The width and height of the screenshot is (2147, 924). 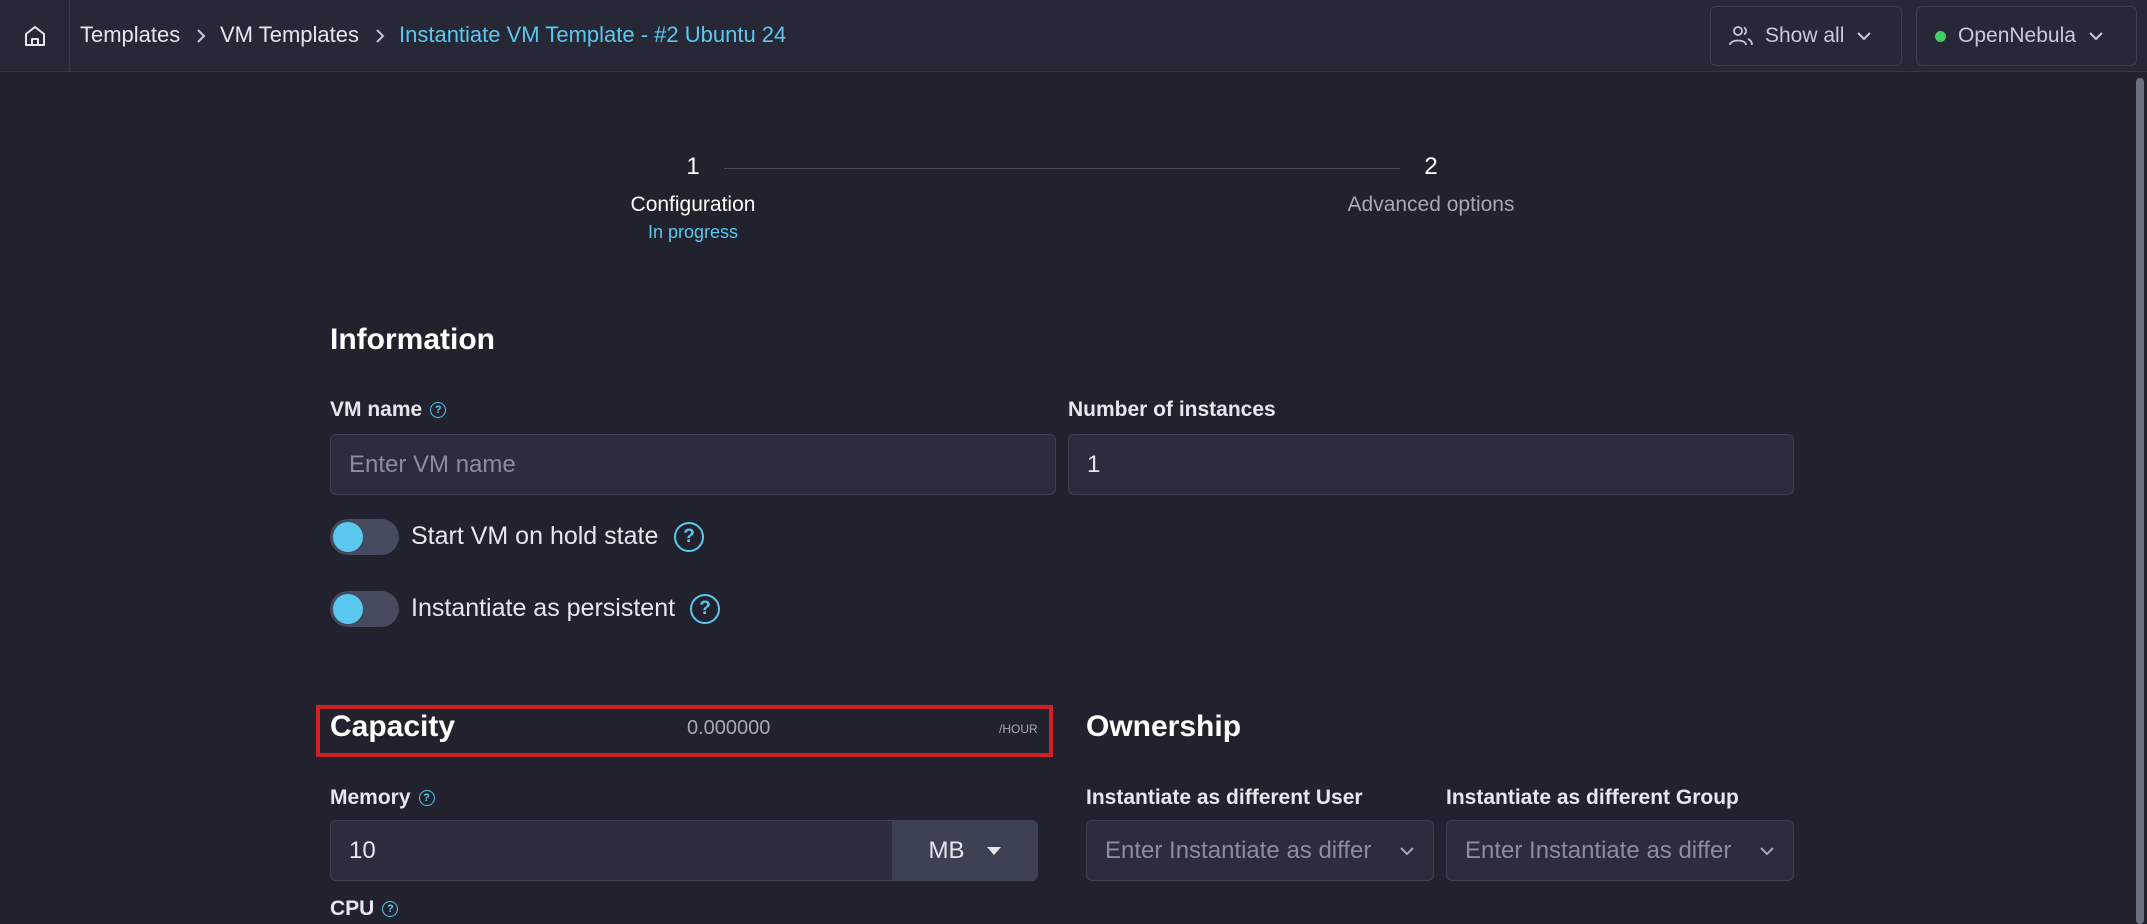 What do you see at coordinates (693, 167) in the screenshot?
I see `step-1-number: 1` at bounding box center [693, 167].